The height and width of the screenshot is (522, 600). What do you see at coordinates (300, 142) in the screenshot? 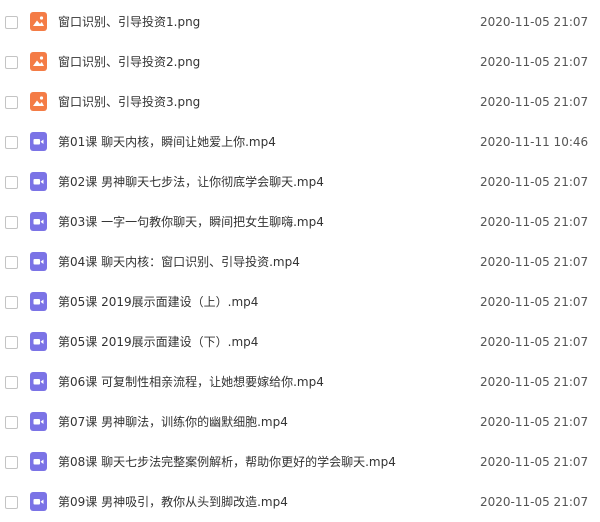
I see `file-row: 第01课 聊天内核，瞬间让她爱上你.mp4 2020-11-11 10:46` at bounding box center [300, 142].